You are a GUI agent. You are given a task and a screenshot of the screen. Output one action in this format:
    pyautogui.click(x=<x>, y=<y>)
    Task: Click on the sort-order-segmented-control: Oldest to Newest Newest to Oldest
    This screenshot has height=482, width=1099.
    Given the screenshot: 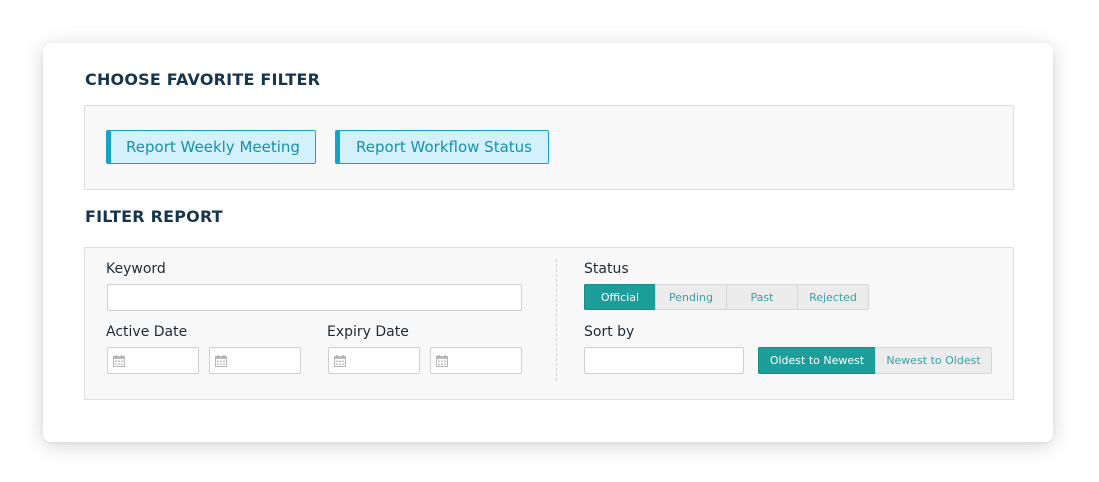 What is the action you would take?
    pyautogui.click(x=875, y=360)
    